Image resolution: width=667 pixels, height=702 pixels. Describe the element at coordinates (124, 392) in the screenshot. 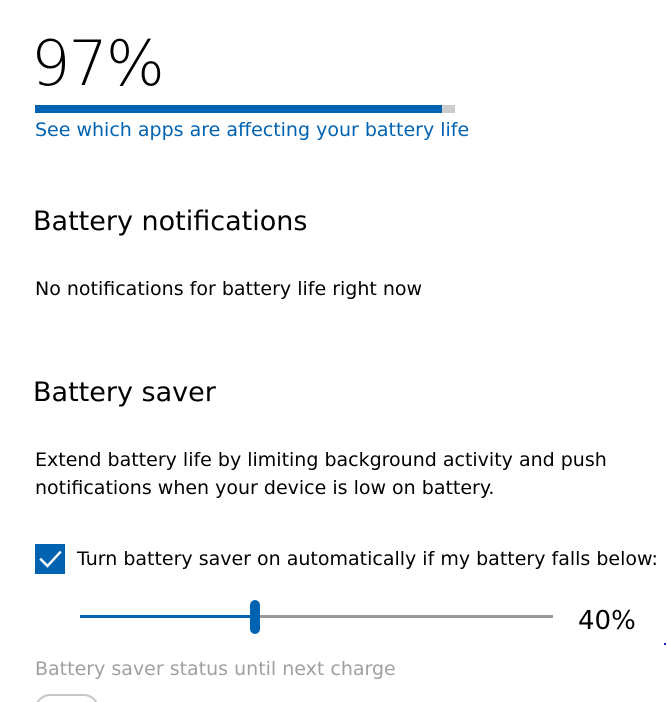

I see `battery-saver-heading: Battery saver` at that location.